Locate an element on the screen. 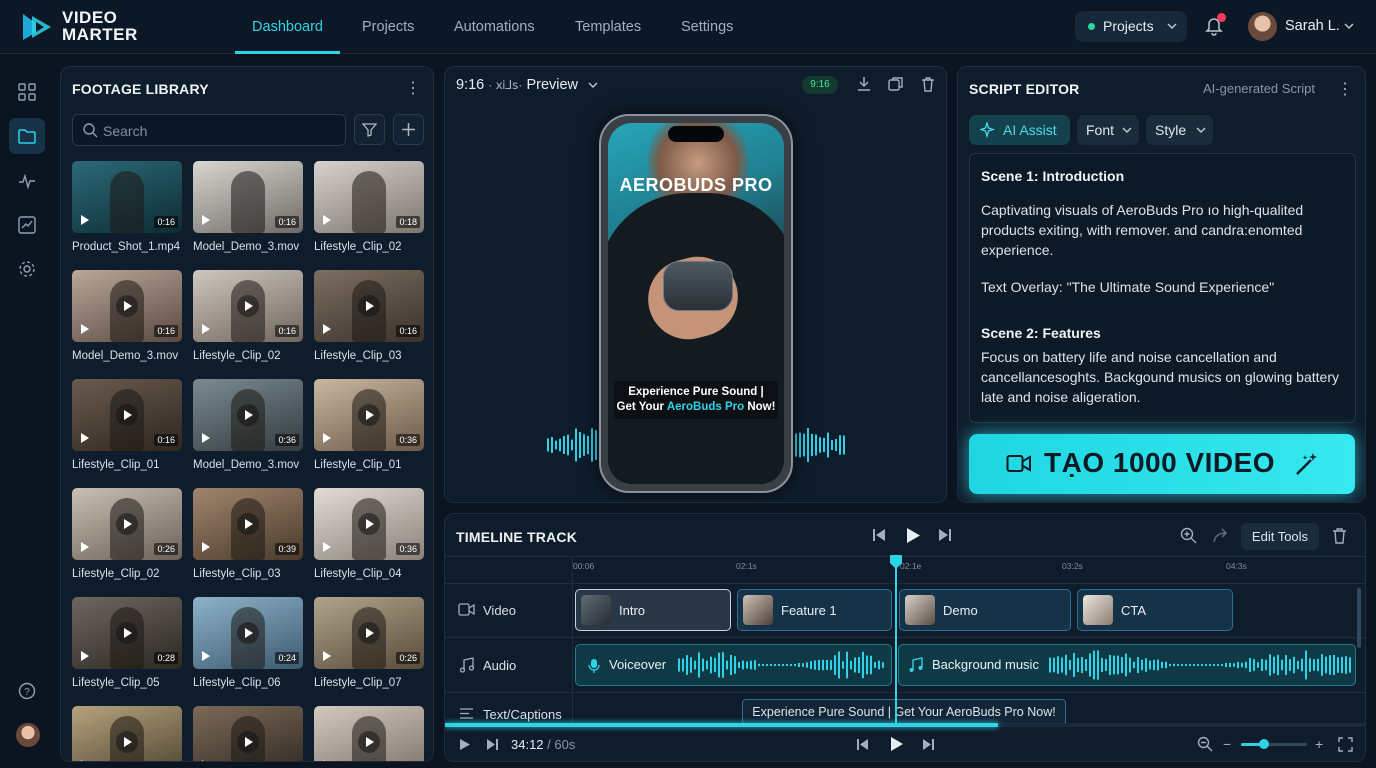  download-icon is located at coordinates (864, 84).